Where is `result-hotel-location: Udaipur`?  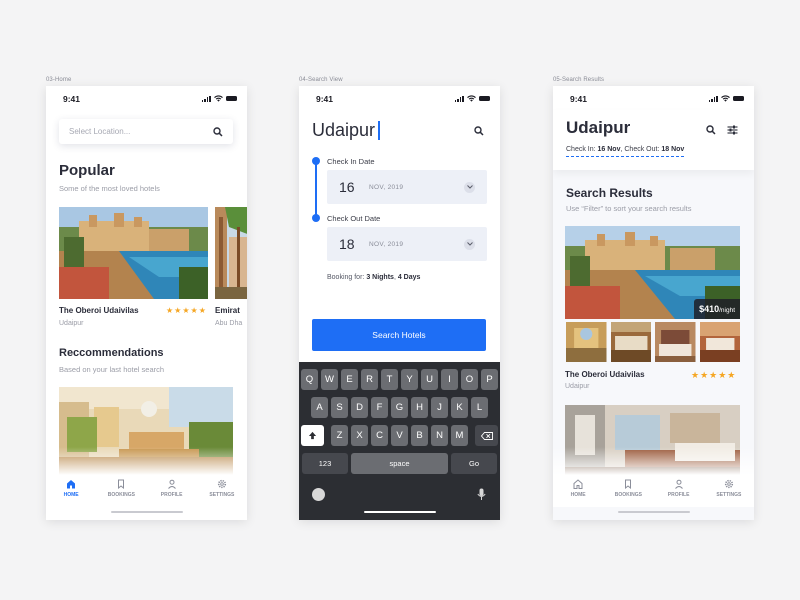 result-hotel-location: Udaipur is located at coordinates (577, 386).